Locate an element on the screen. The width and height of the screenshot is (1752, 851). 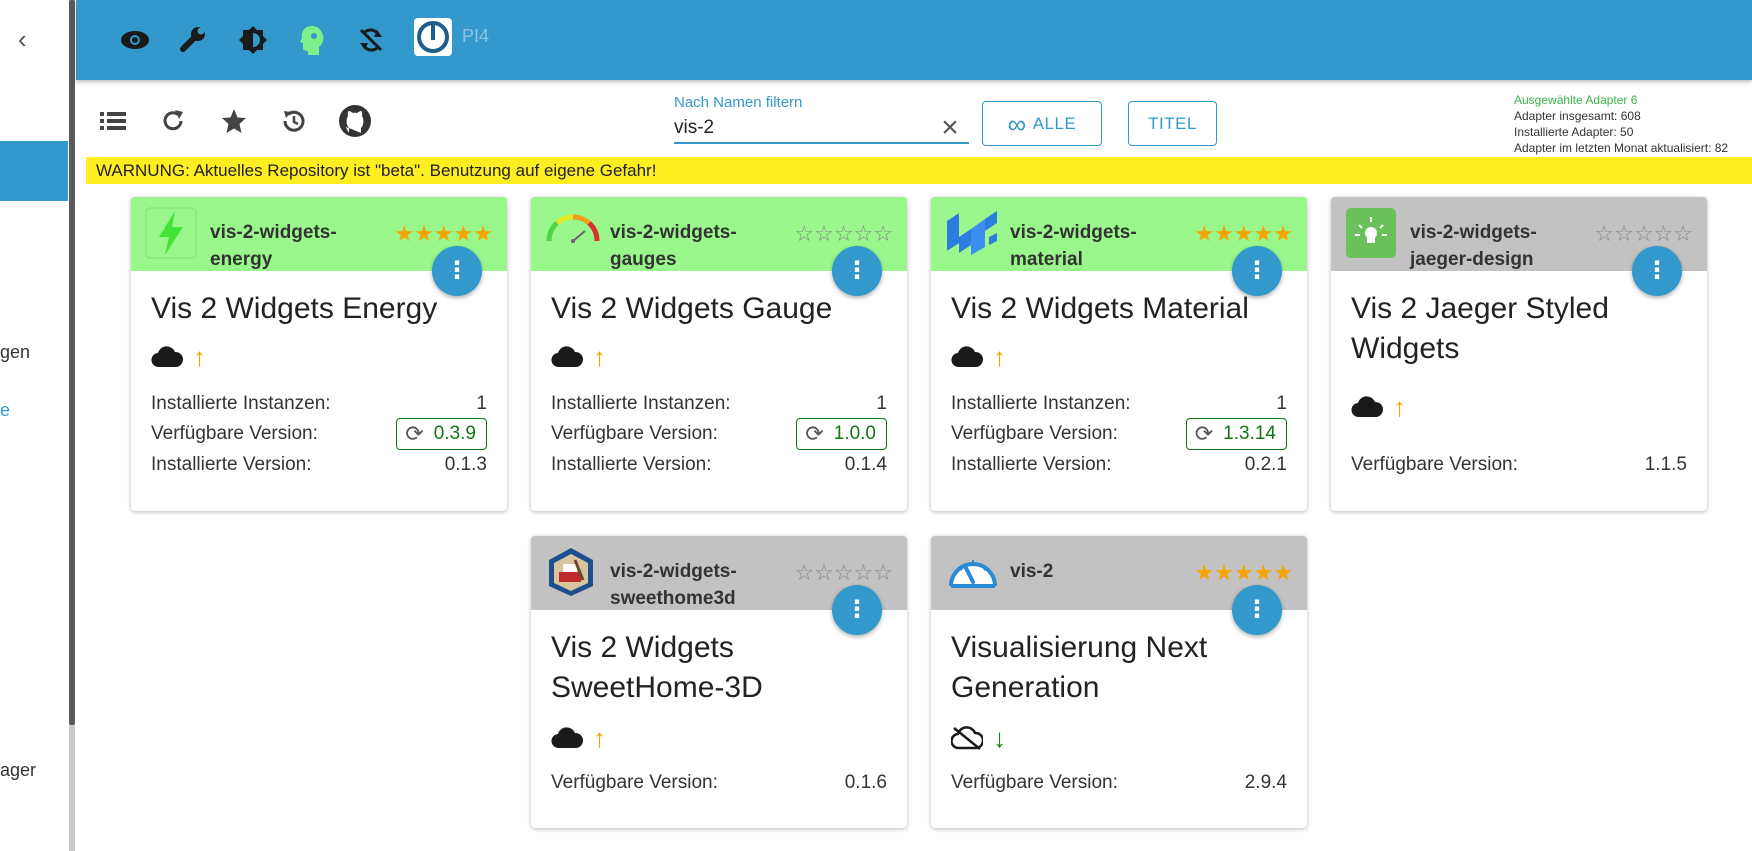
expert-mode-icon is located at coordinates (312, 40).